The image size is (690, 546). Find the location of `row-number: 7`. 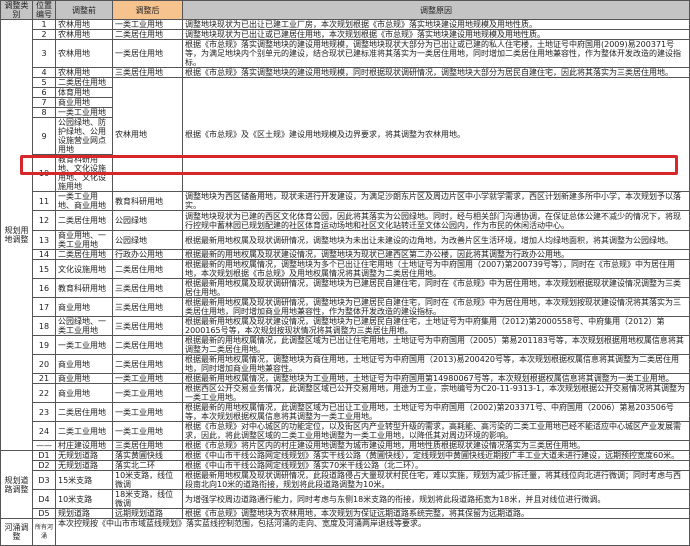

row-number: 7 is located at coordinates (44, 102).